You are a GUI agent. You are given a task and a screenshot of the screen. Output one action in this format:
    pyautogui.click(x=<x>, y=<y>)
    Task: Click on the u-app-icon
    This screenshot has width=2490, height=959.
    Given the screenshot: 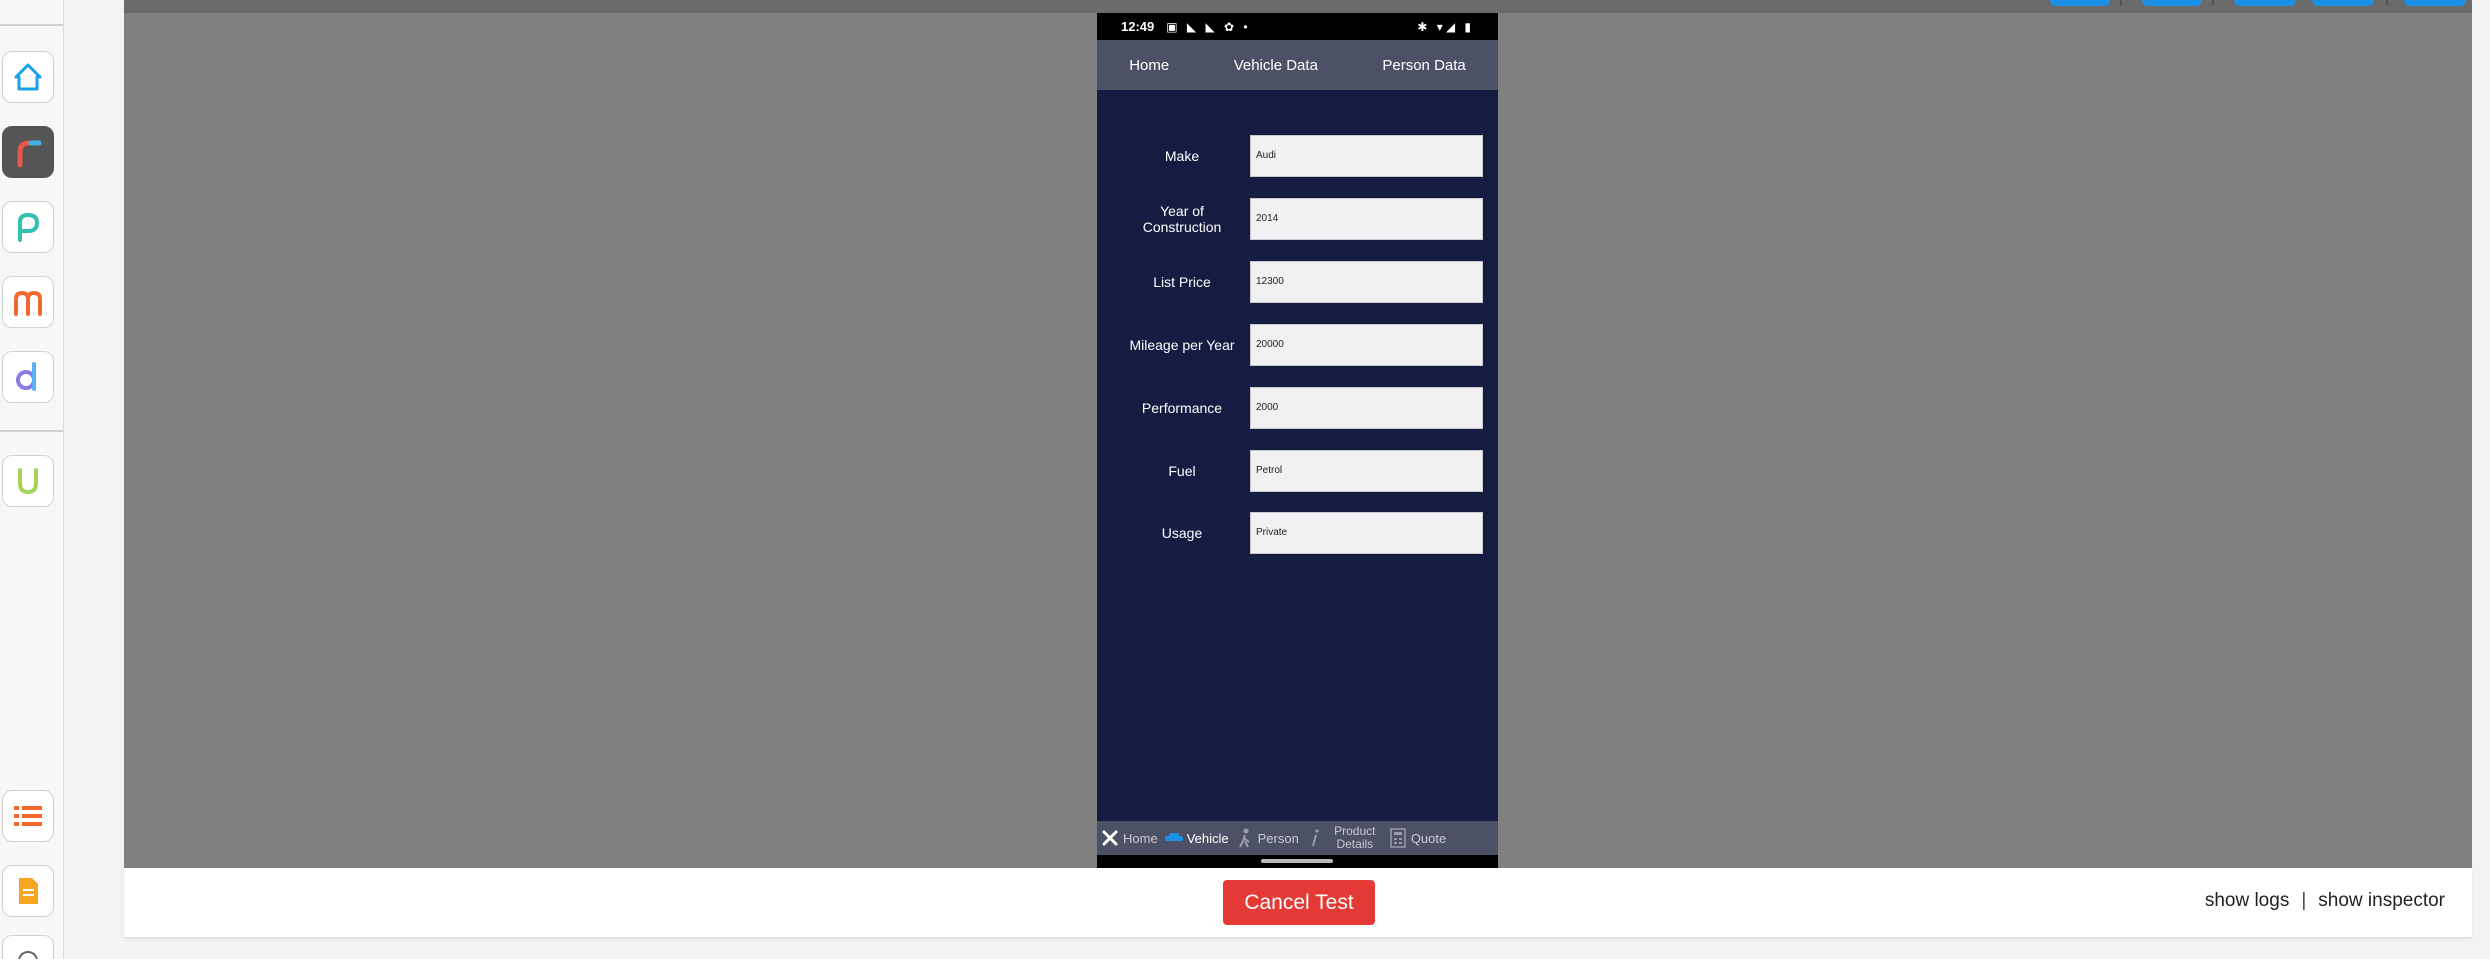 What is the action you would take?
    pyautogui.click(x=28, y=481)
    